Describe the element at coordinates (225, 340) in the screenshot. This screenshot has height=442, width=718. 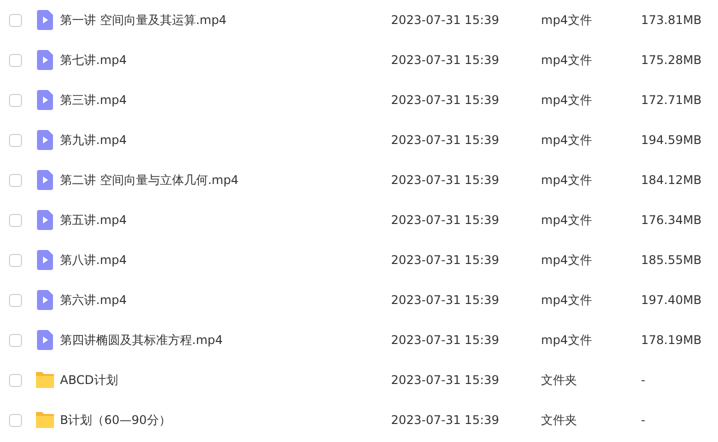
I see `file-name: 第四讲椭圆及其标准方程.mp4` at that location.